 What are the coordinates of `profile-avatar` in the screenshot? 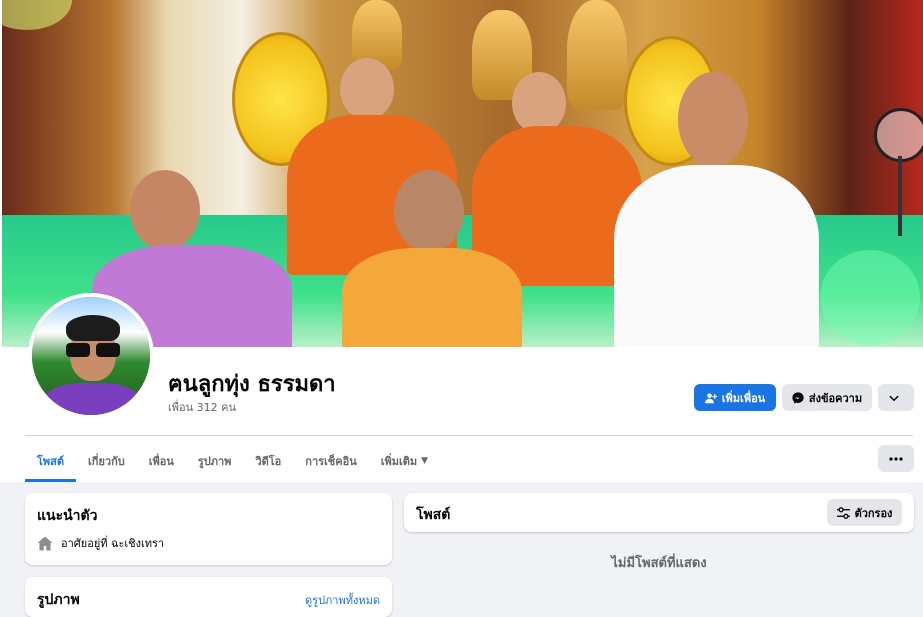 It's located at (91, 356).